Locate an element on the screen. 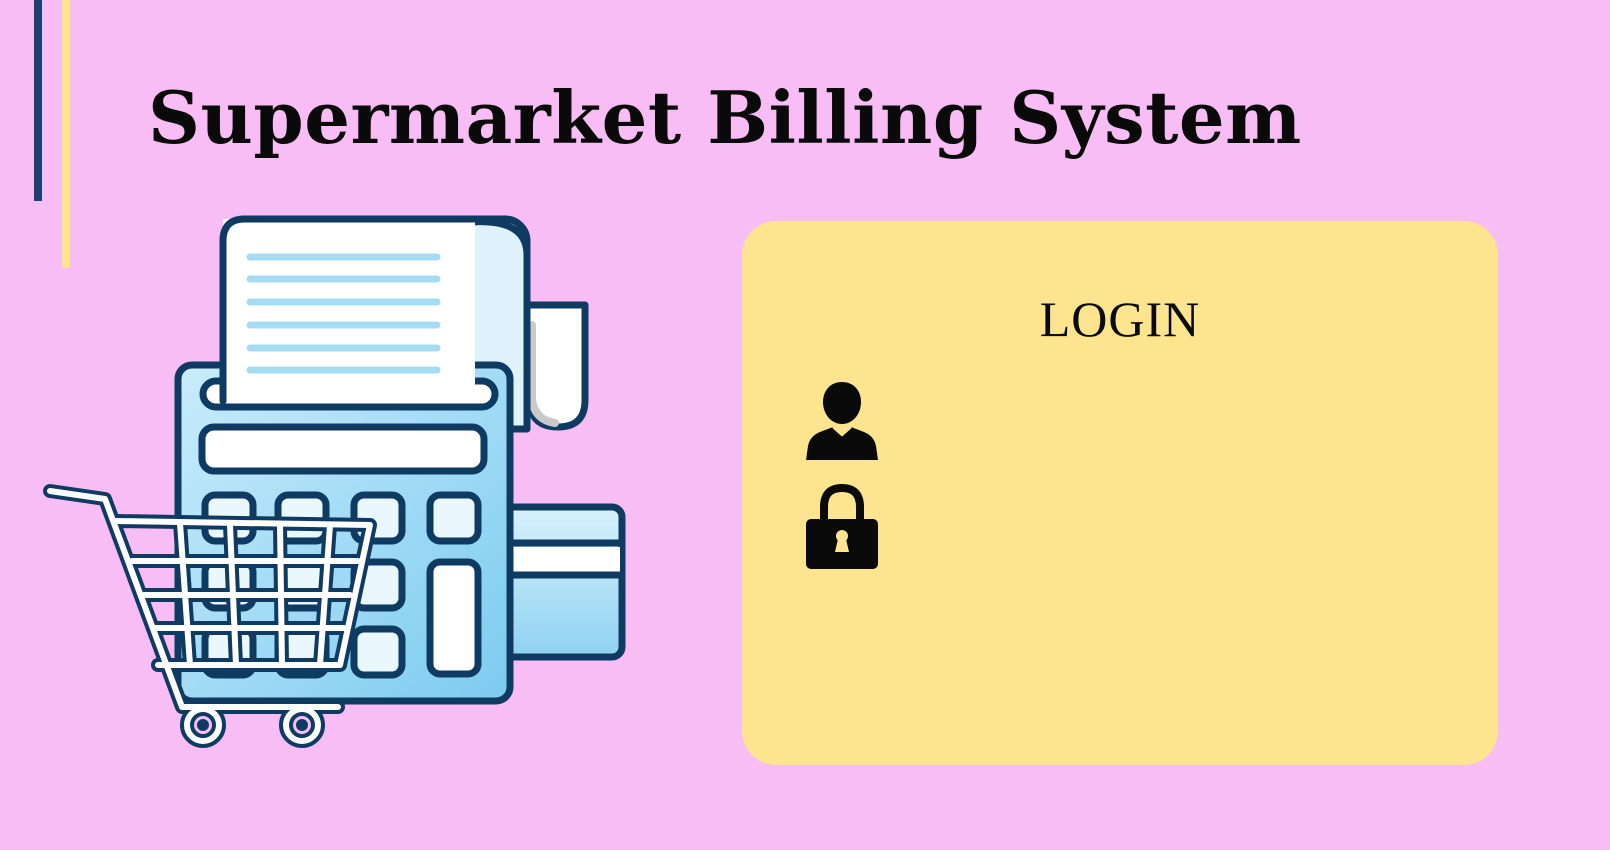  accent-bar-dark is located at coordinates (38, 100).